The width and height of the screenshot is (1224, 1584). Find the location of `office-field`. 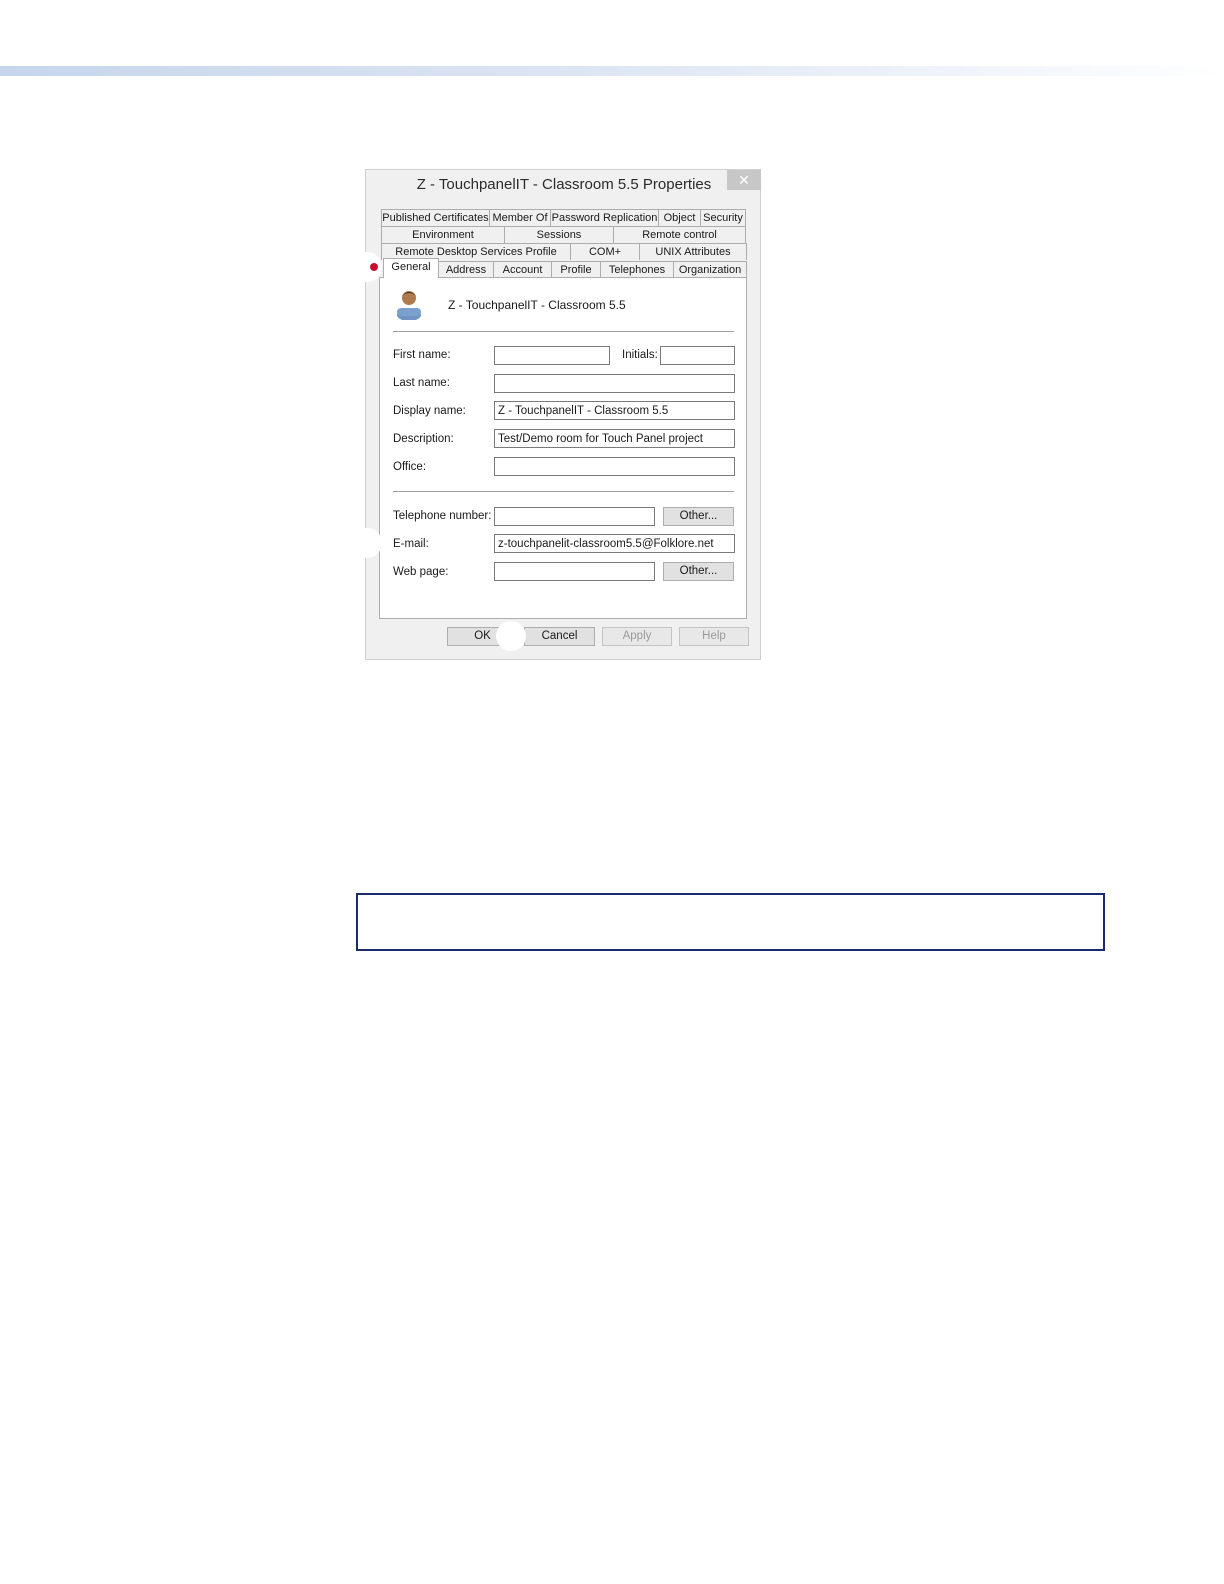

office-field is located at coordinates (614, 466).